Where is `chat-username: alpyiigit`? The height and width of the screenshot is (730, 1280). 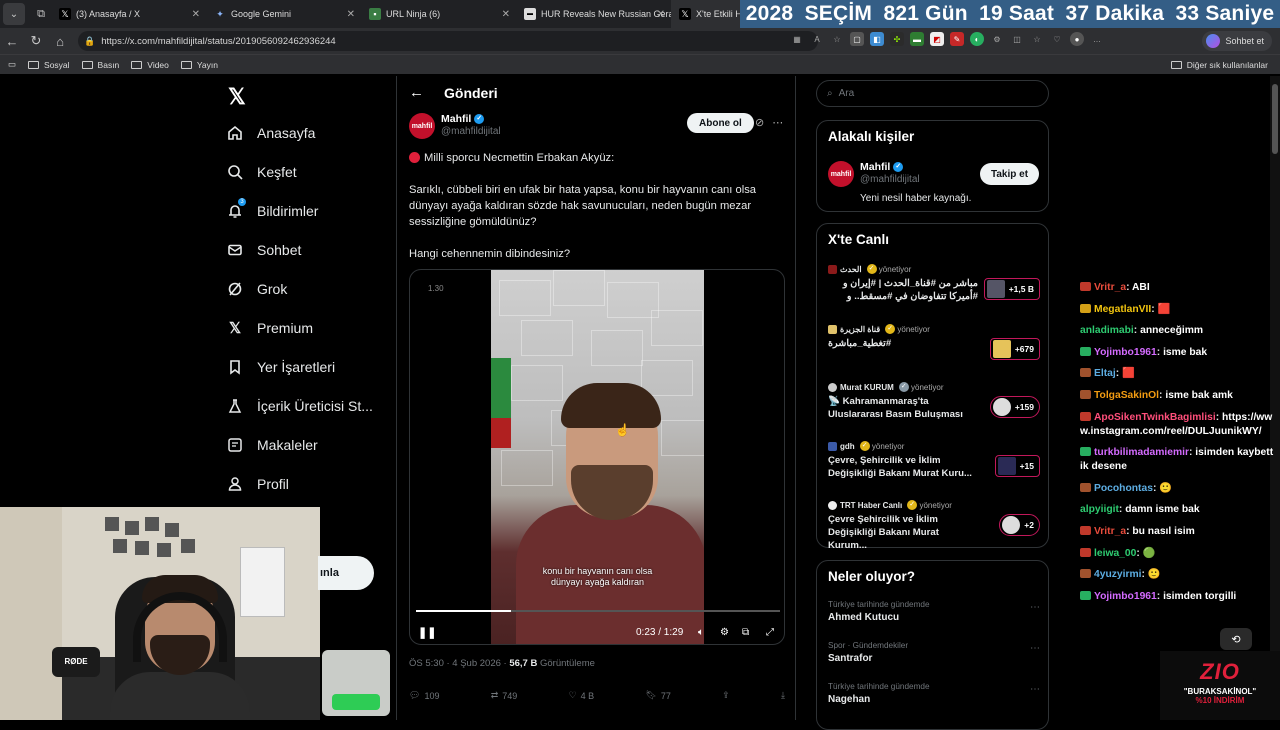
chat-username: alpyiigit is located at coordinates (1099, 509).